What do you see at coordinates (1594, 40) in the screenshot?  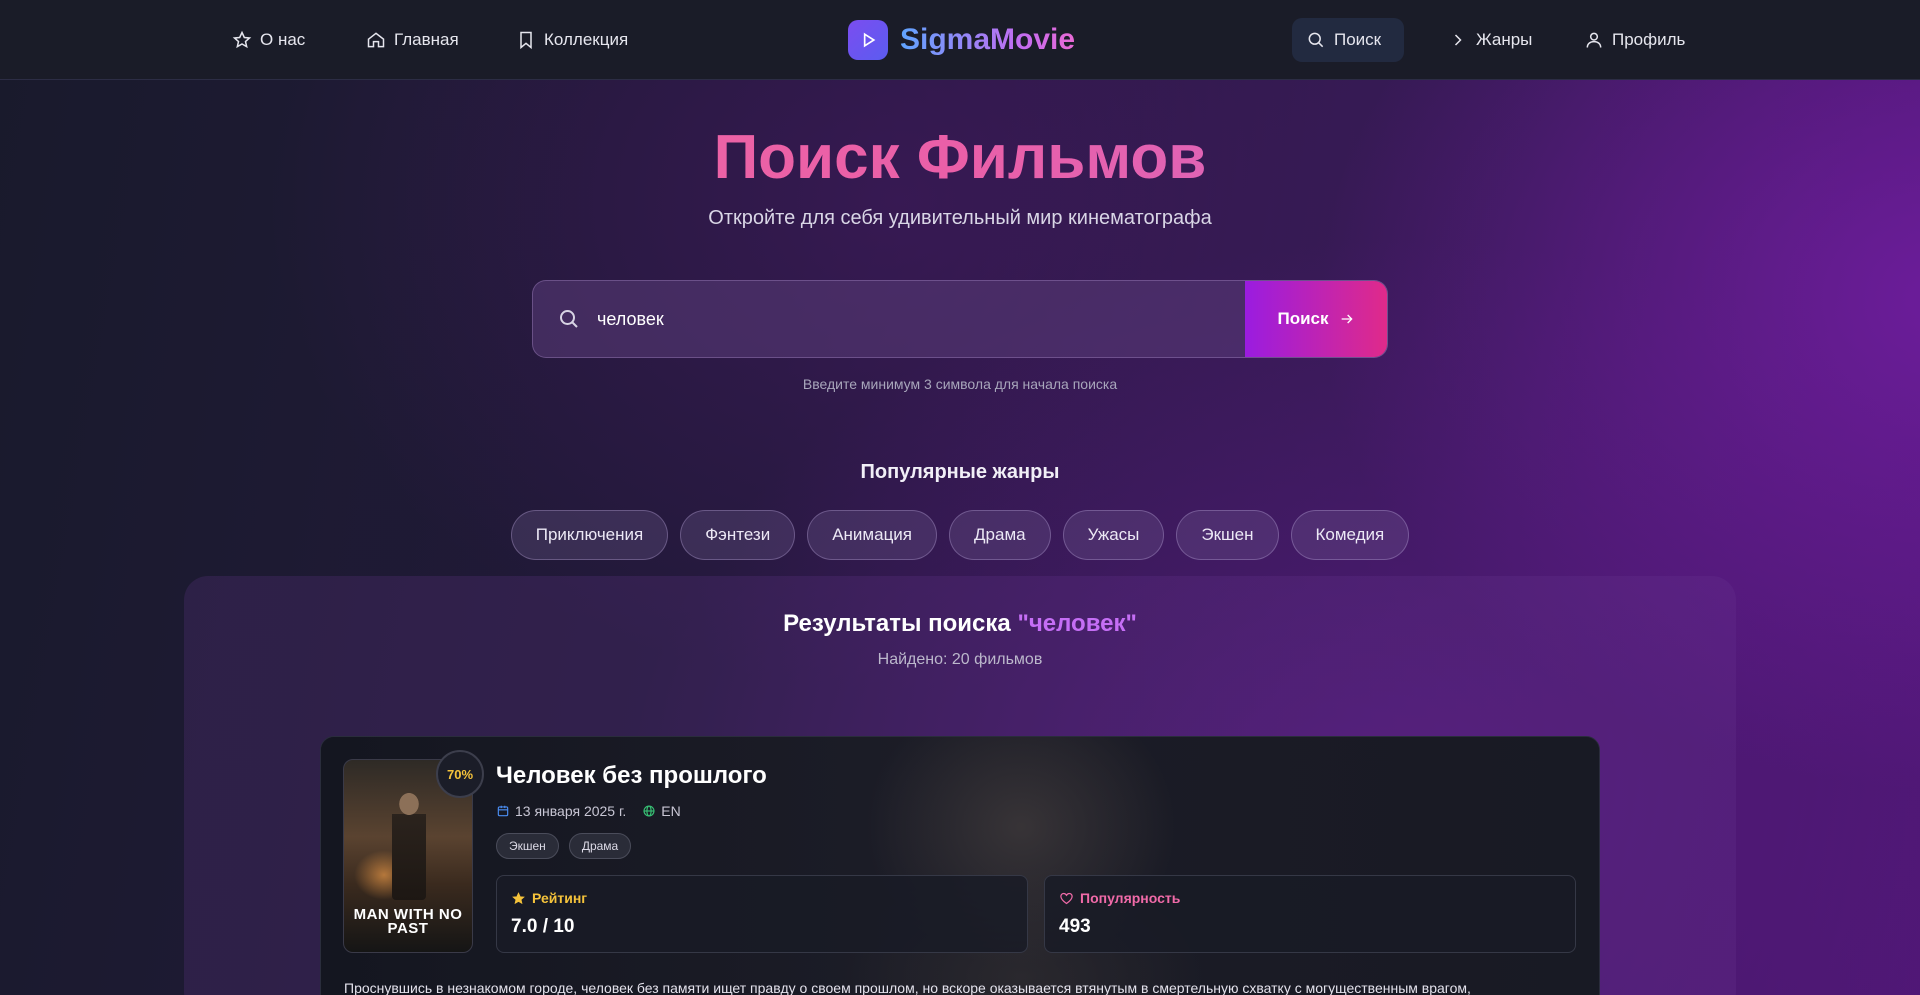 I see `user-icon` at bounding box center [1594, 40].